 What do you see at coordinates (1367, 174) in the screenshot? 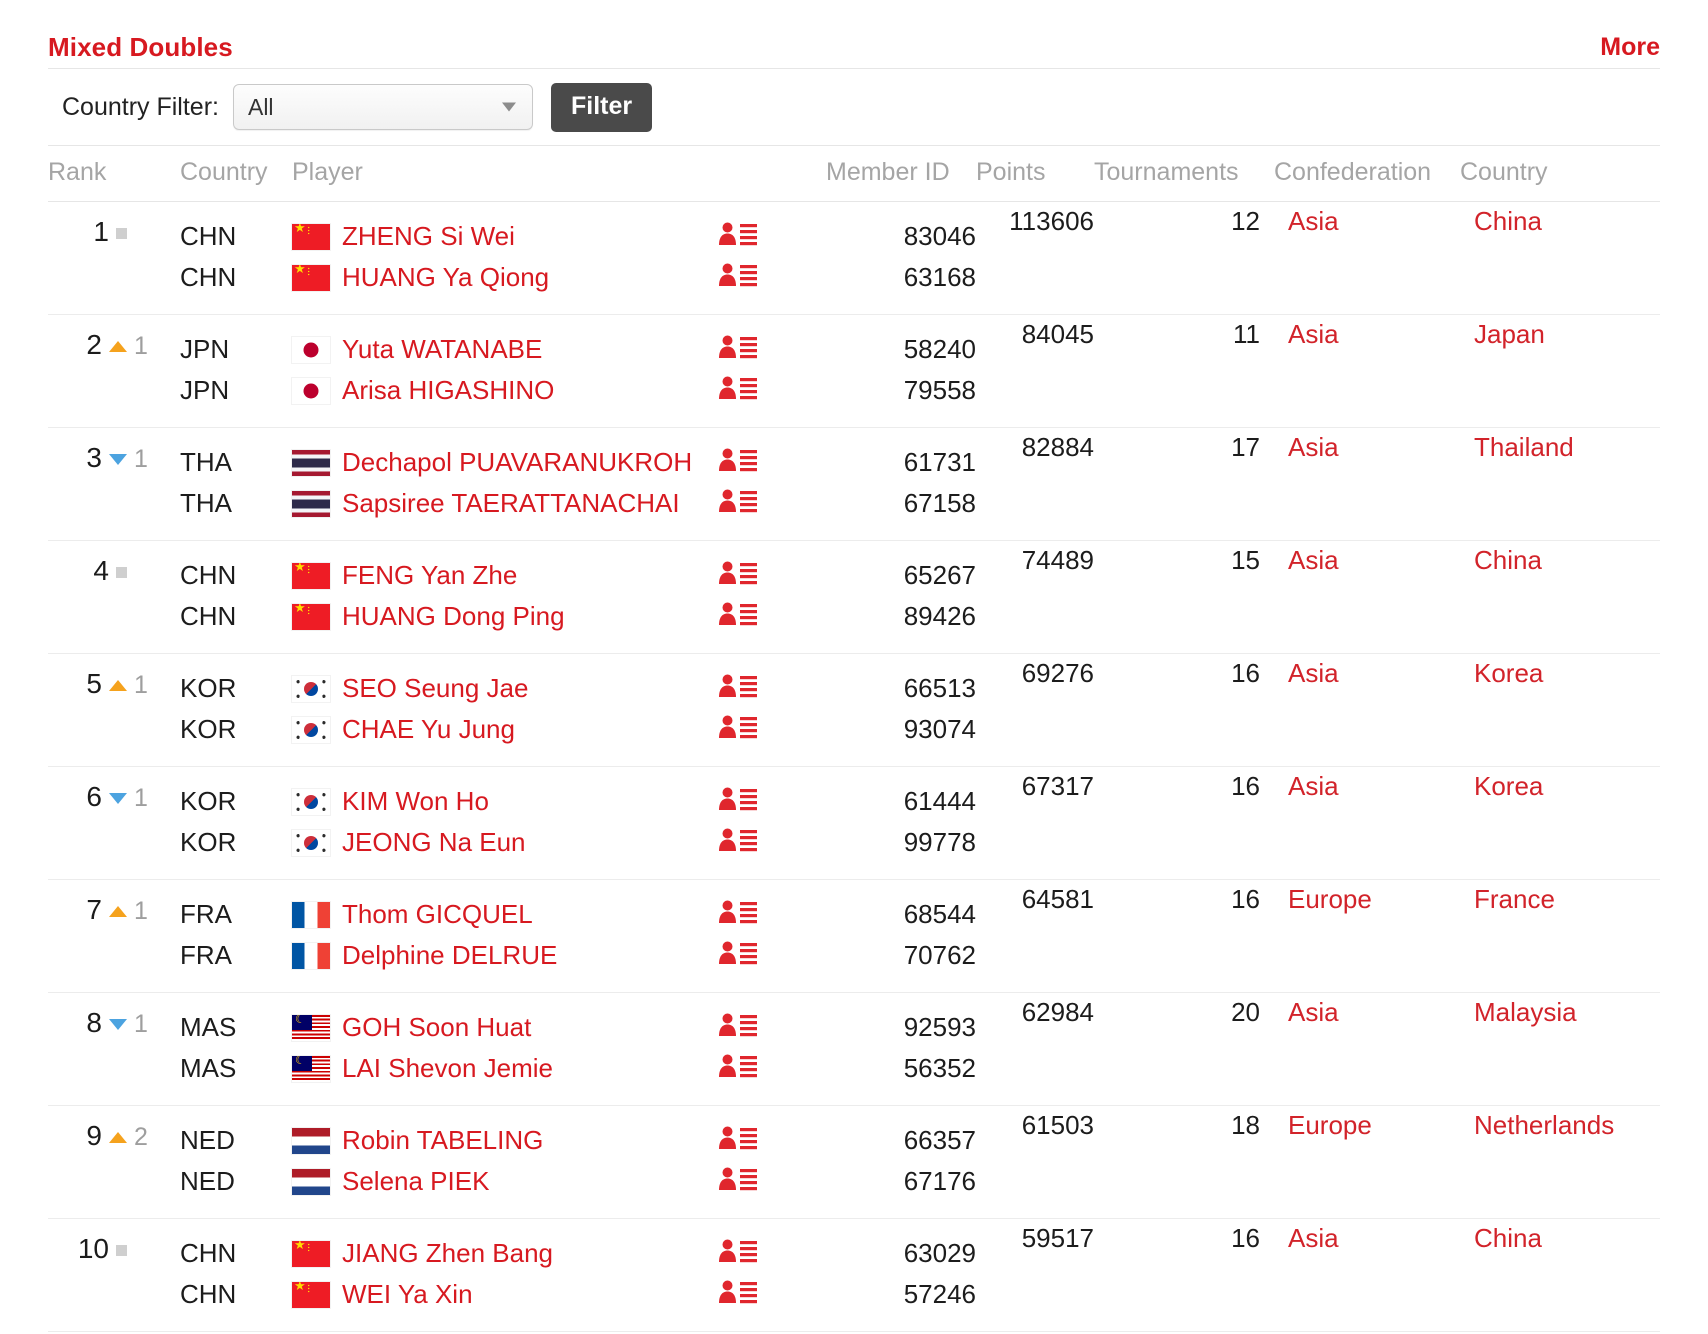
I see `column-header-confederation: Confederation` at bounding box center [1367, 174].